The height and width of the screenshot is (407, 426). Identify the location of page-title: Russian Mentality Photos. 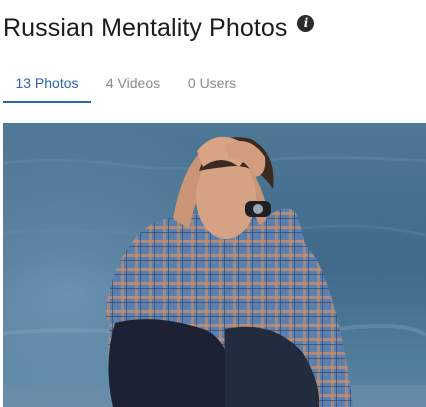
(145, 27).